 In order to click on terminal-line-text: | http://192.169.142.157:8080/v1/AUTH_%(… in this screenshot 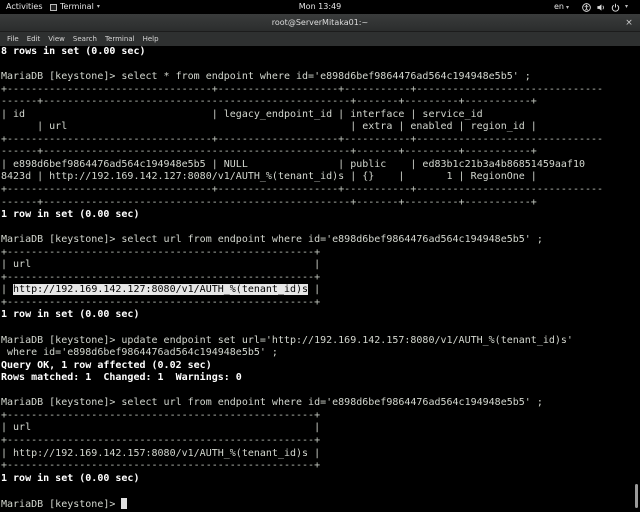, I will do `click(161, 453)`.